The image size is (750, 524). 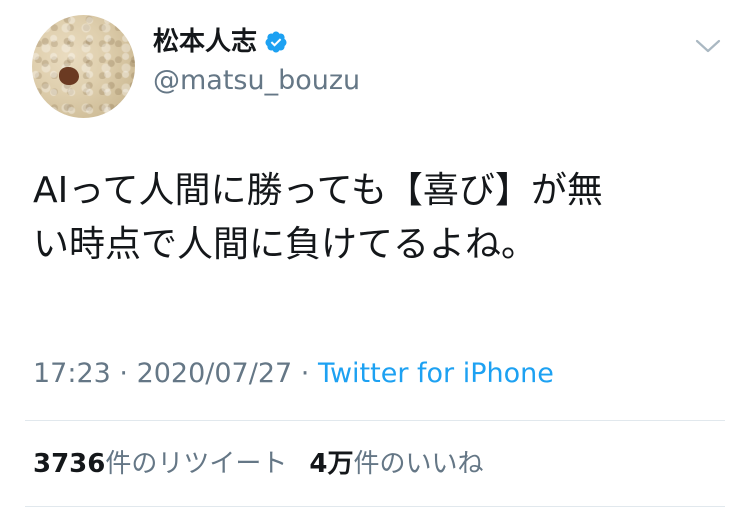 What do you see at coordinates (83, 66) in the screenshot?
I see `avatar` at bounding box center [83, 66].